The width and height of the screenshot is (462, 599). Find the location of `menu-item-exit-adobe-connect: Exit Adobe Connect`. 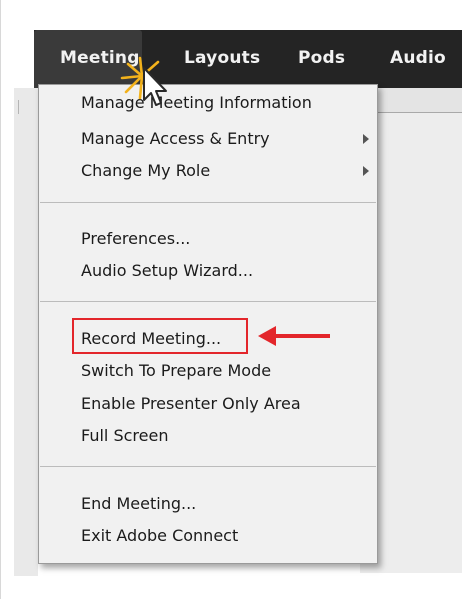

menu-item-exit-adobe-connect: Exit Adobe Connect is located at coordinates (159, 536).